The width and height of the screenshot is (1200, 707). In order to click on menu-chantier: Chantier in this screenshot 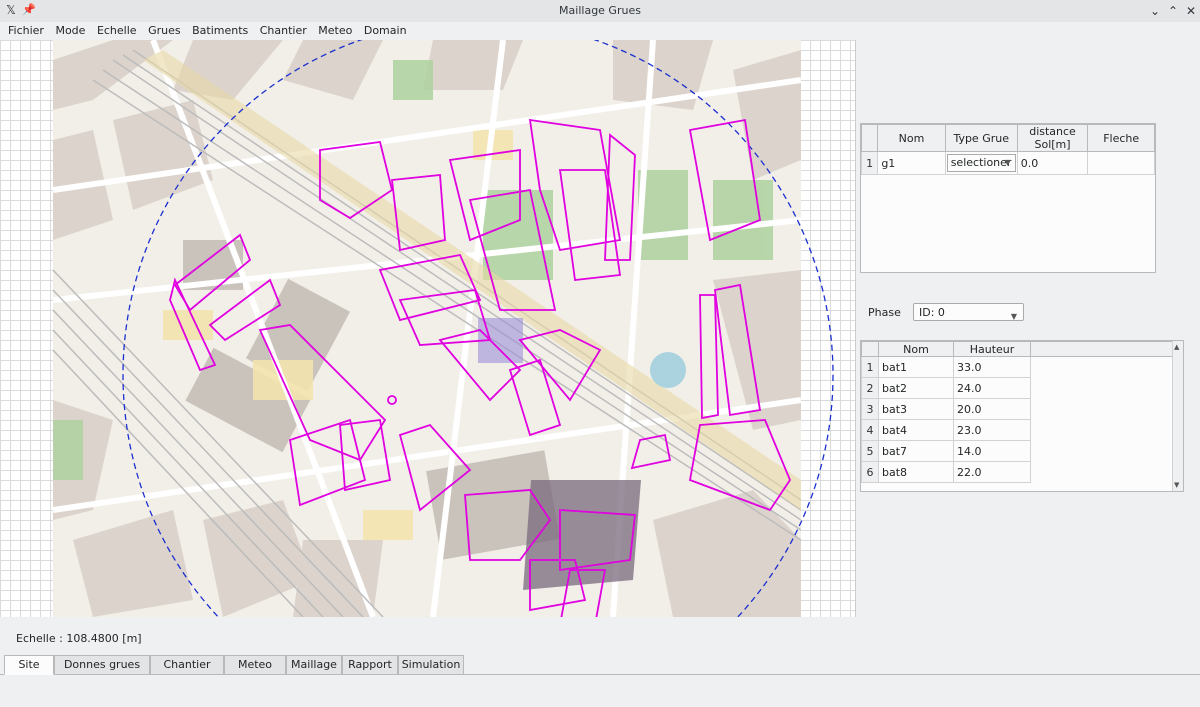, I will do `click(283, 30)`.